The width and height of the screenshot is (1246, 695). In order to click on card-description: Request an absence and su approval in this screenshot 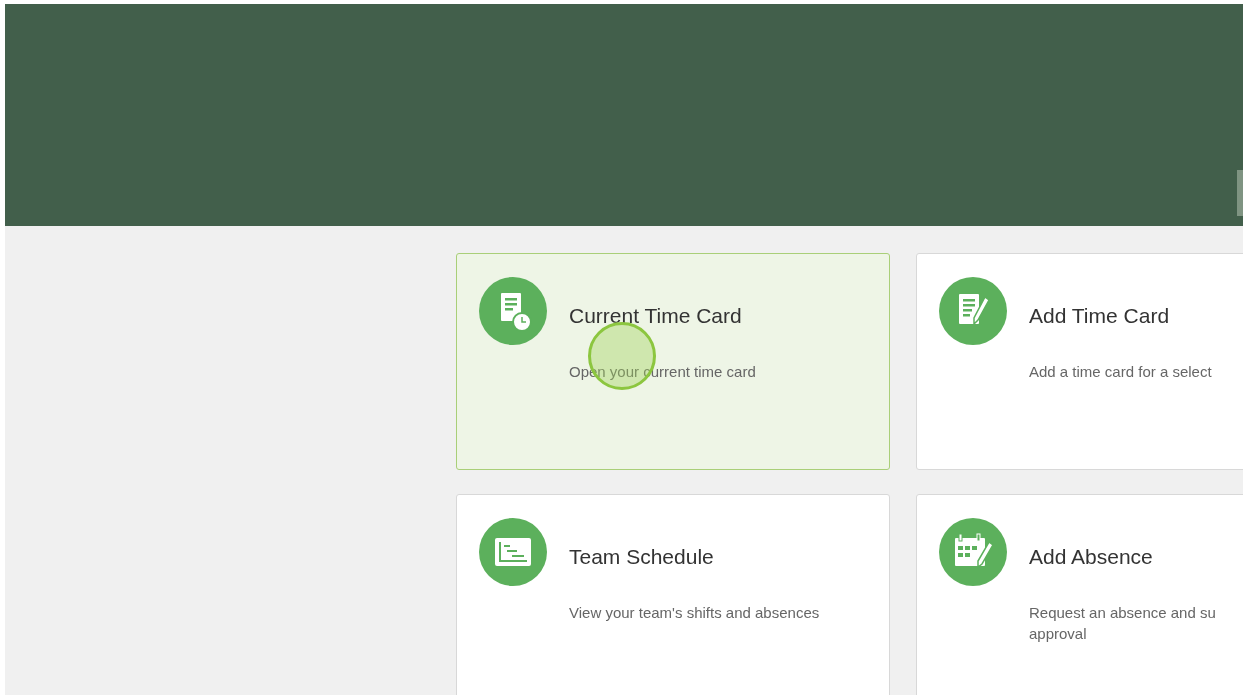, I will do `click(1122, 623)`.